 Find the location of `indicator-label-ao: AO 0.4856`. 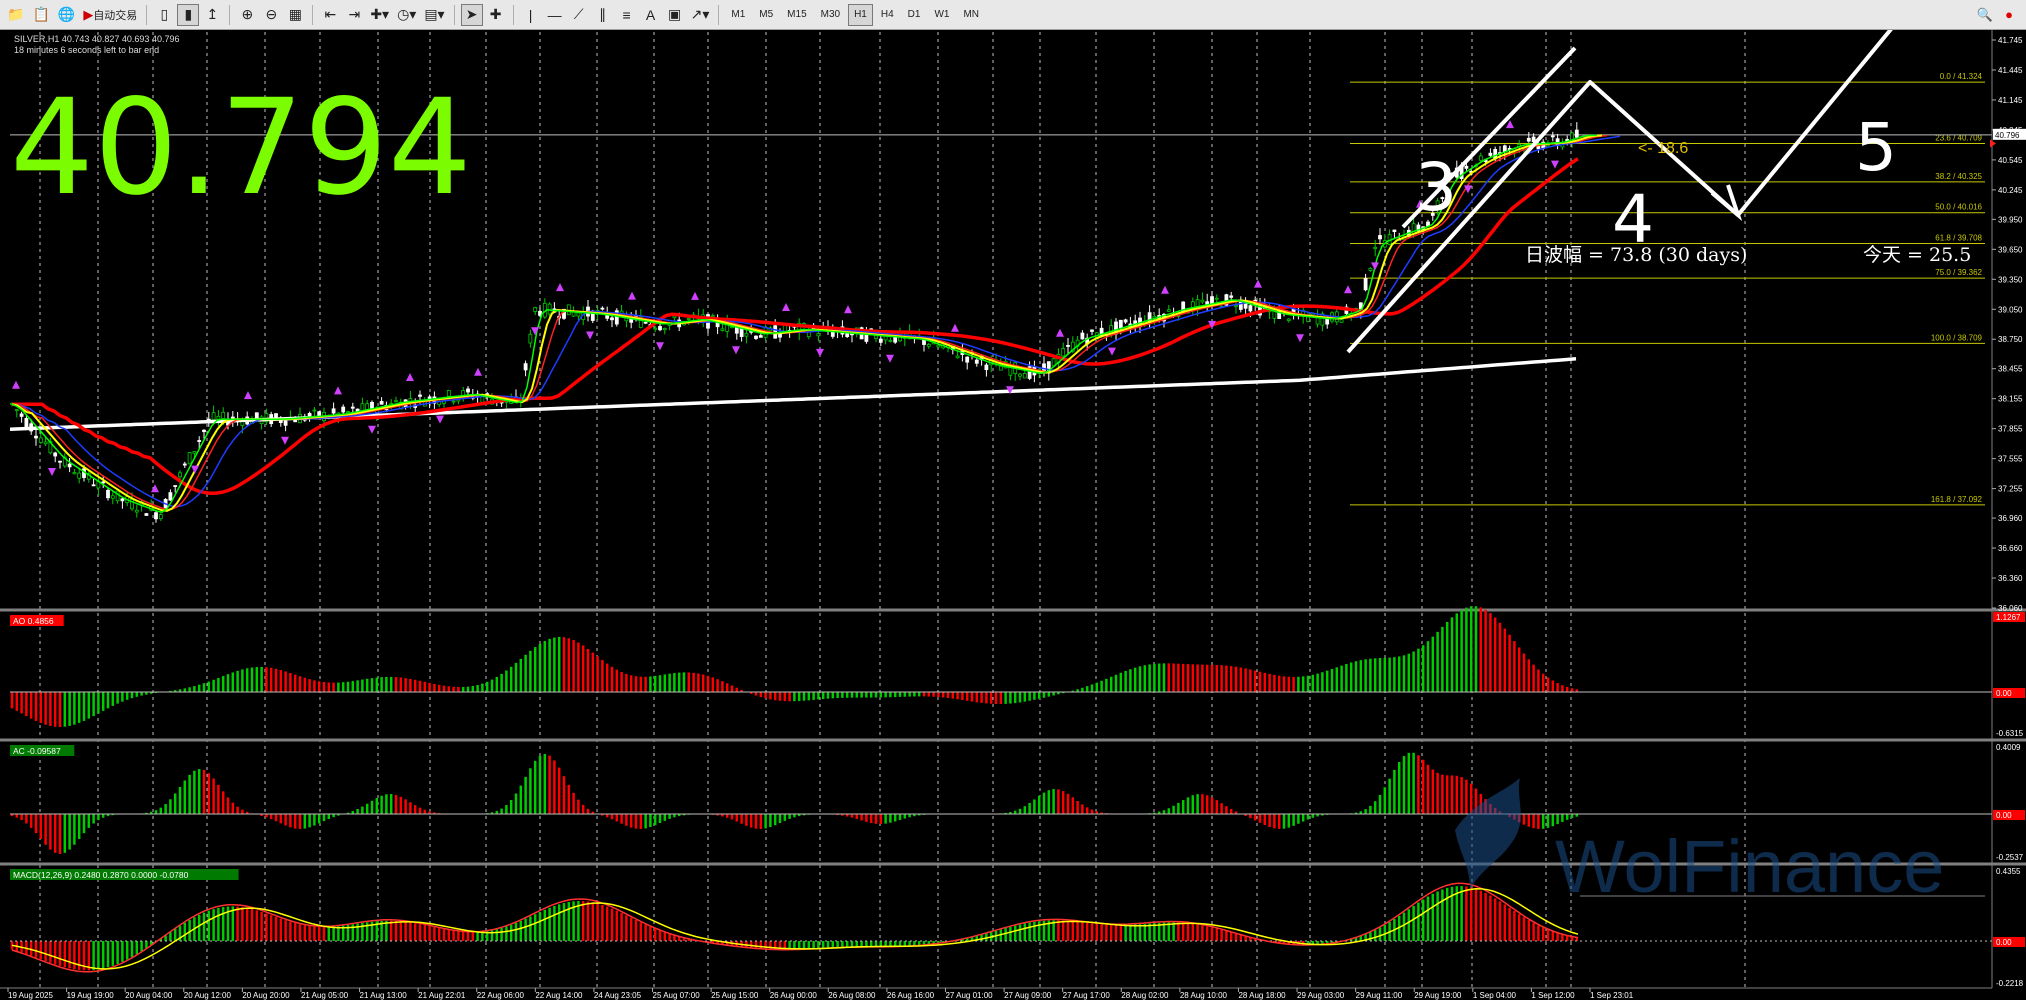

indicator-label-ao: AO 0.4856 is located at coordinates (37, 620).